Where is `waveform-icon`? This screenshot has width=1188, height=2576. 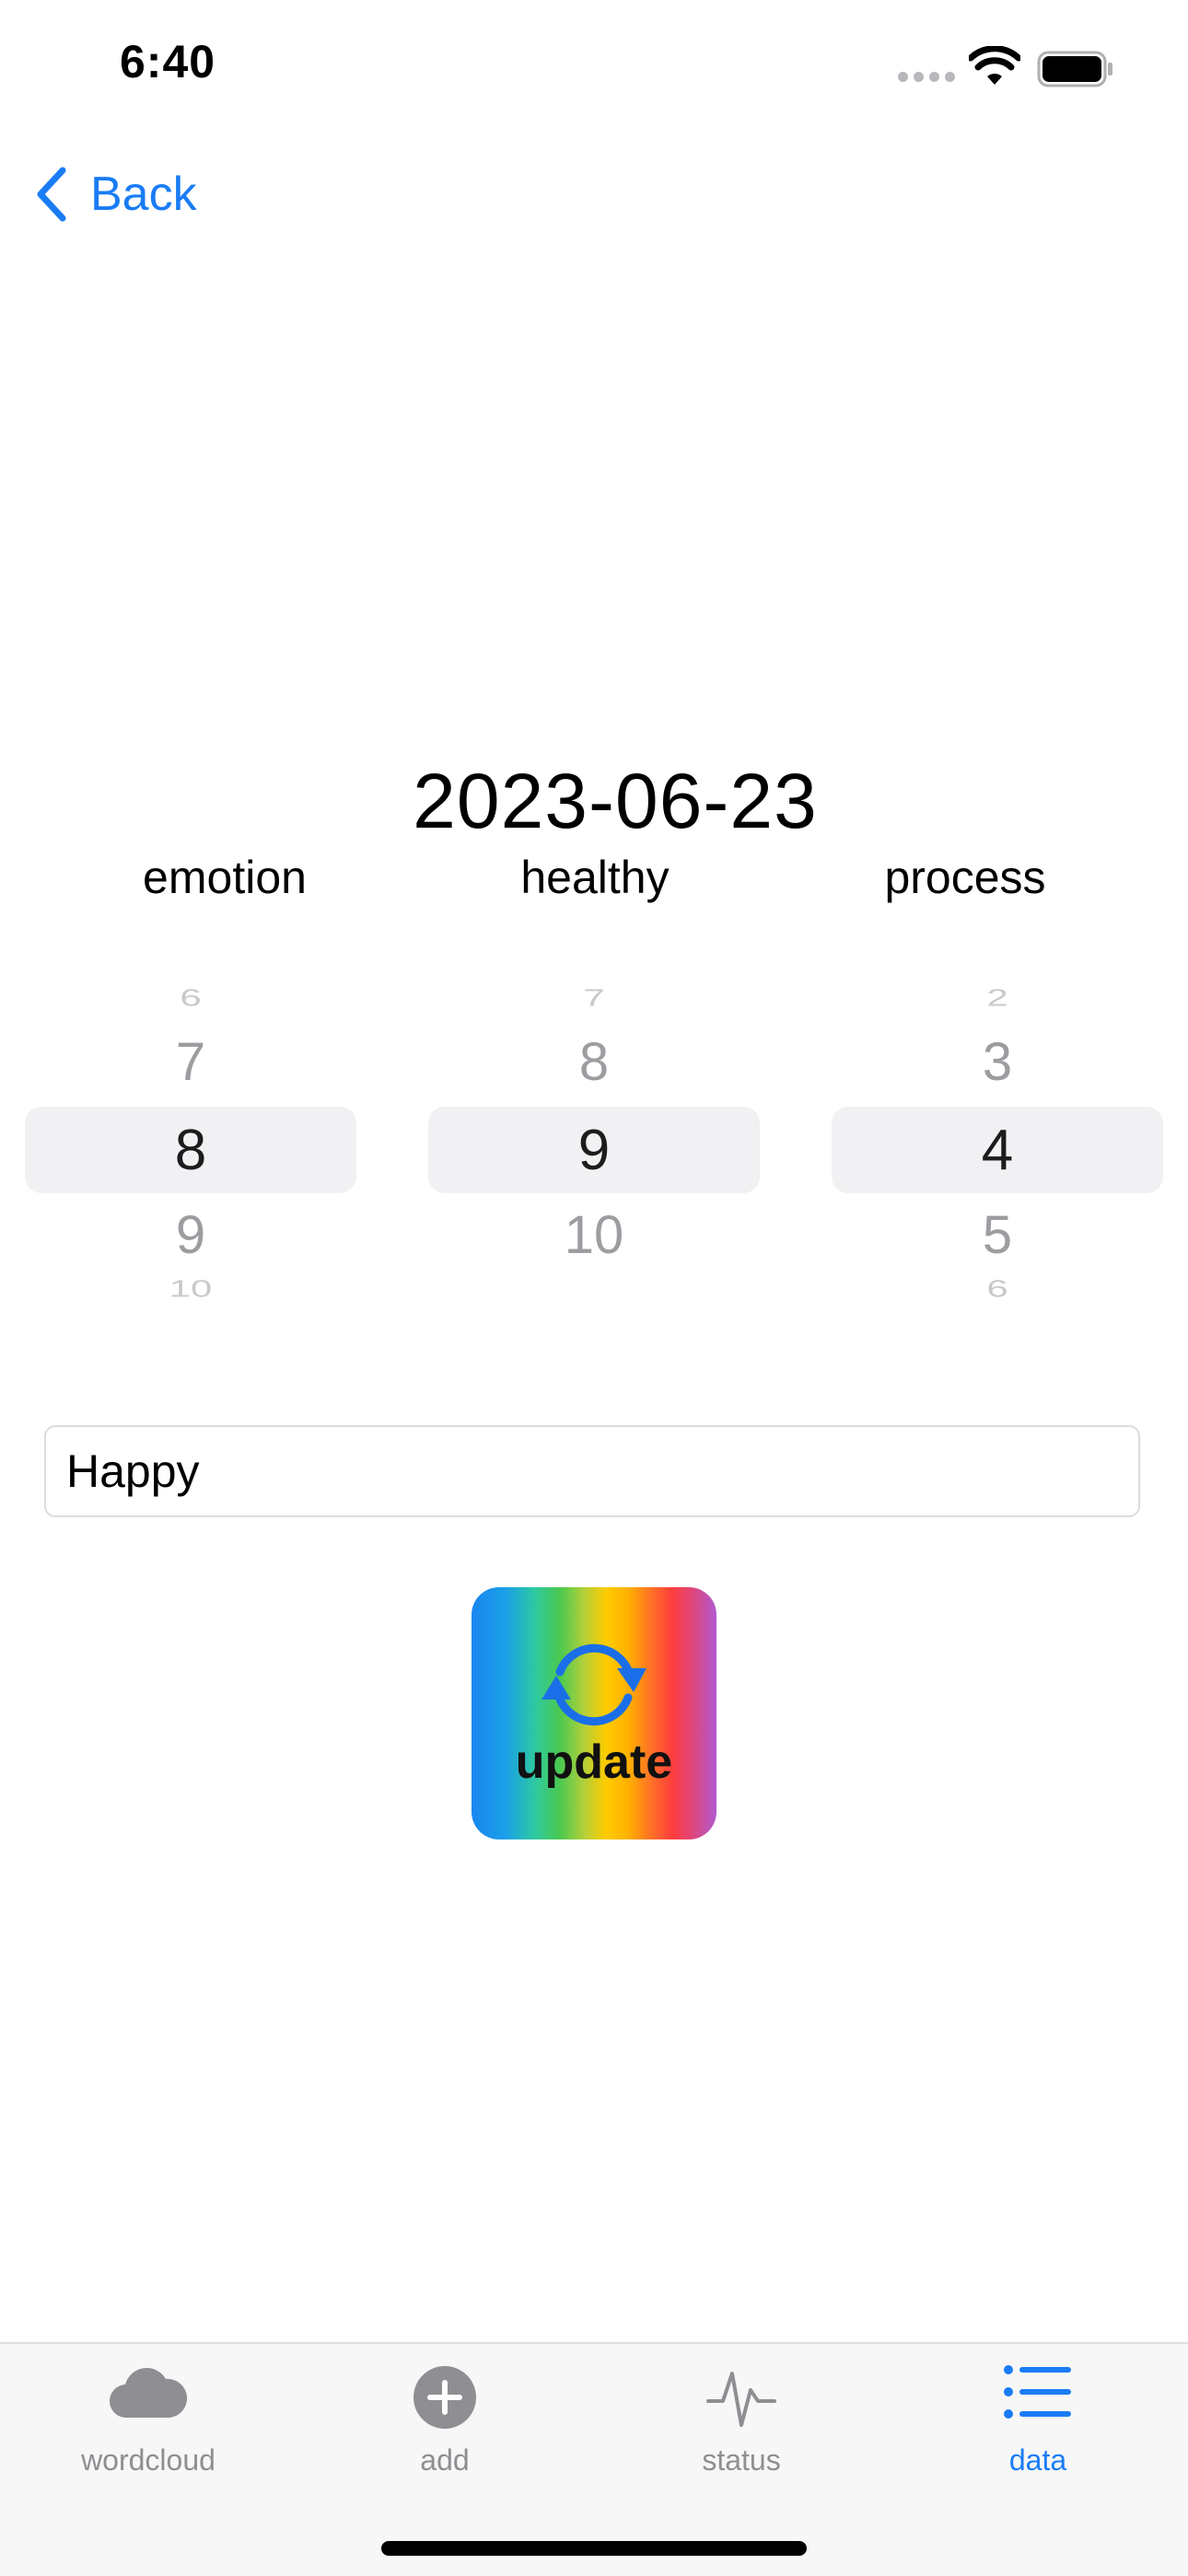
waveform-icon is located at coordinates (741, 2399).